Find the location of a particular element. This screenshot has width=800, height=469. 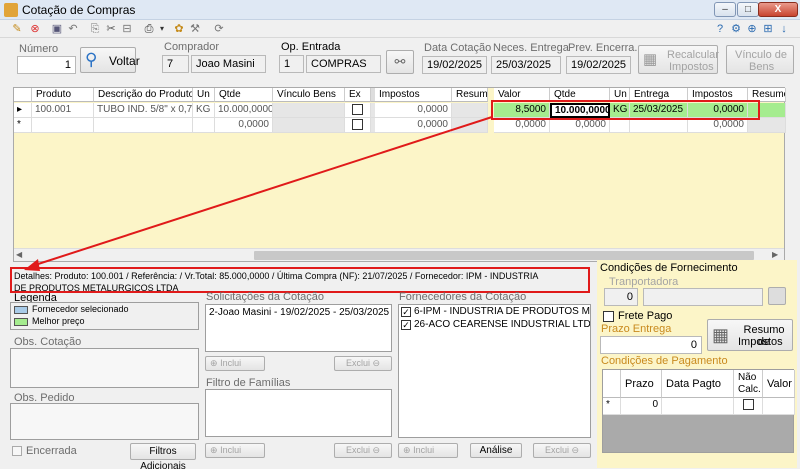

solicitacoes-list: 2-Joao Masini - 19/02/2025 - 25/03/2025 is located at coordinates (298, 328).